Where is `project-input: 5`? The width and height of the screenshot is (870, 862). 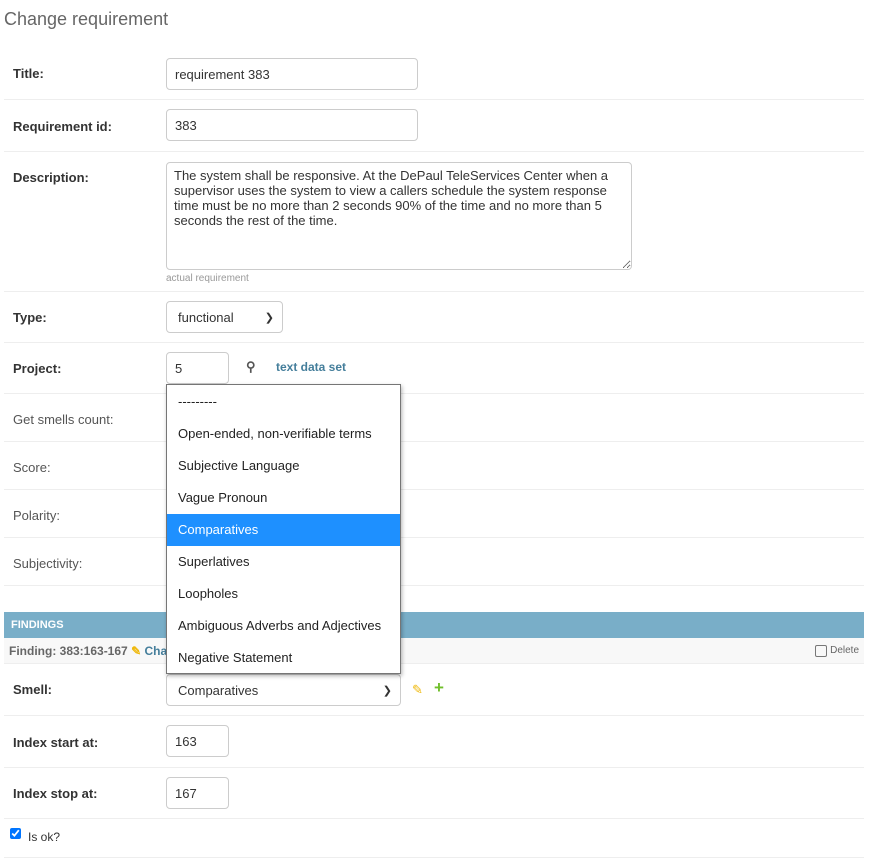 project-input: 5 is located at coordinates (197, 368).